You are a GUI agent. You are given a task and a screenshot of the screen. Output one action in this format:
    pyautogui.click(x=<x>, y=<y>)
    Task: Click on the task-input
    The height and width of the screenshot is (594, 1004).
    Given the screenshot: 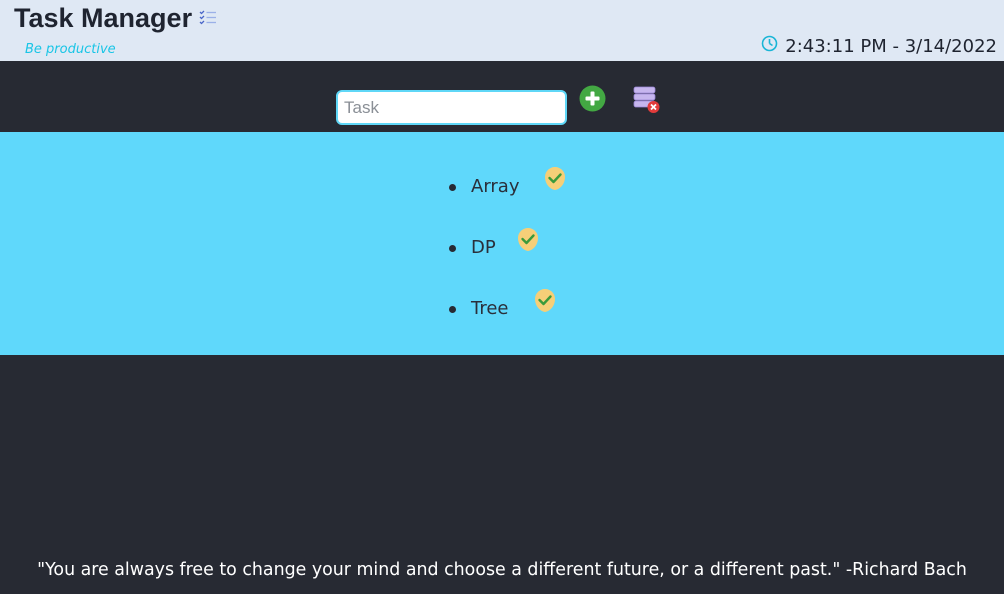 What is the action you would take?
    pyautogui.click(x=451, y=107)
    